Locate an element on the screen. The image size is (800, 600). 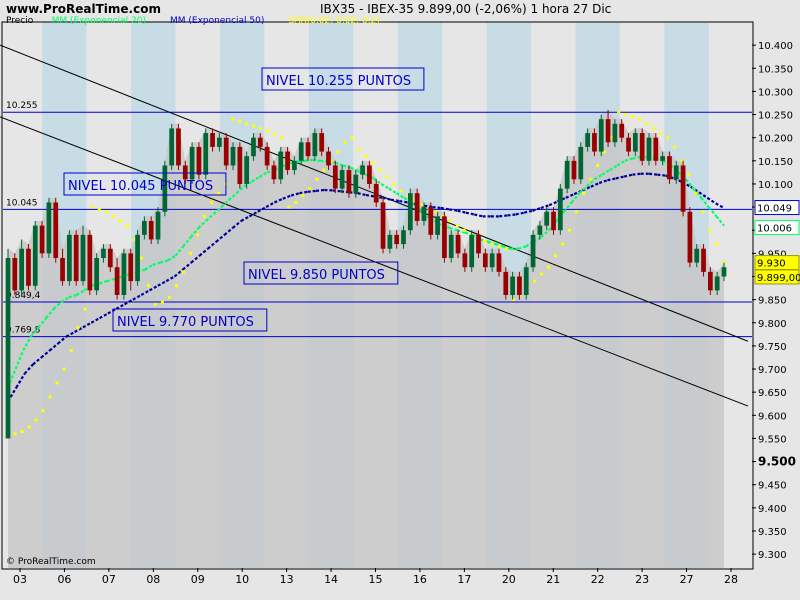
right-price-label: 10.049 is located at coordinates (777, 208).